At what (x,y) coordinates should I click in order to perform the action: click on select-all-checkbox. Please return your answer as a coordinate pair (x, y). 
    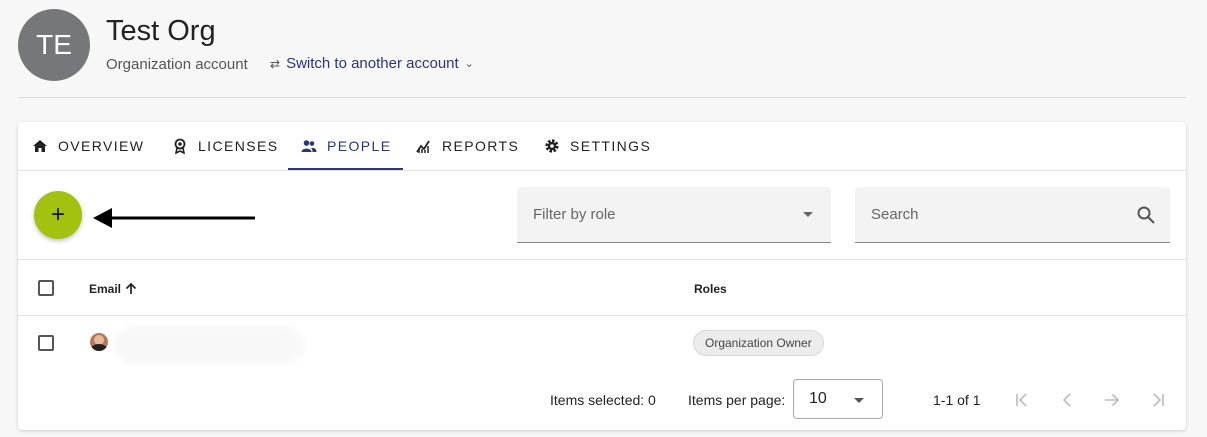
    Looking at the image, I should click on (46, 288).